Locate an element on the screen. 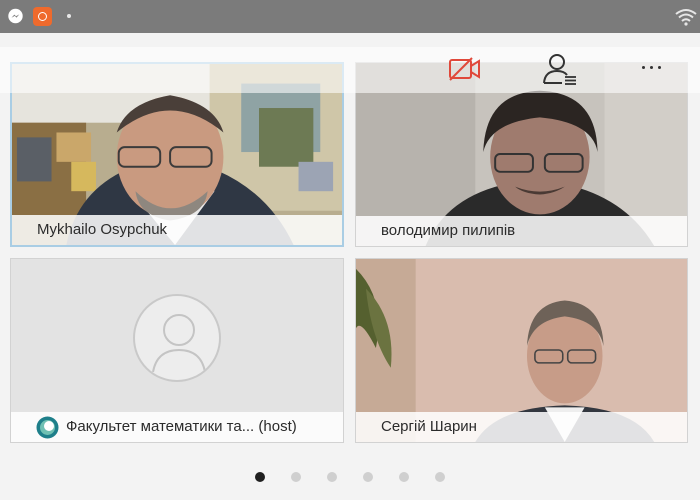  notification-dot is located at coordinates (69, 16).